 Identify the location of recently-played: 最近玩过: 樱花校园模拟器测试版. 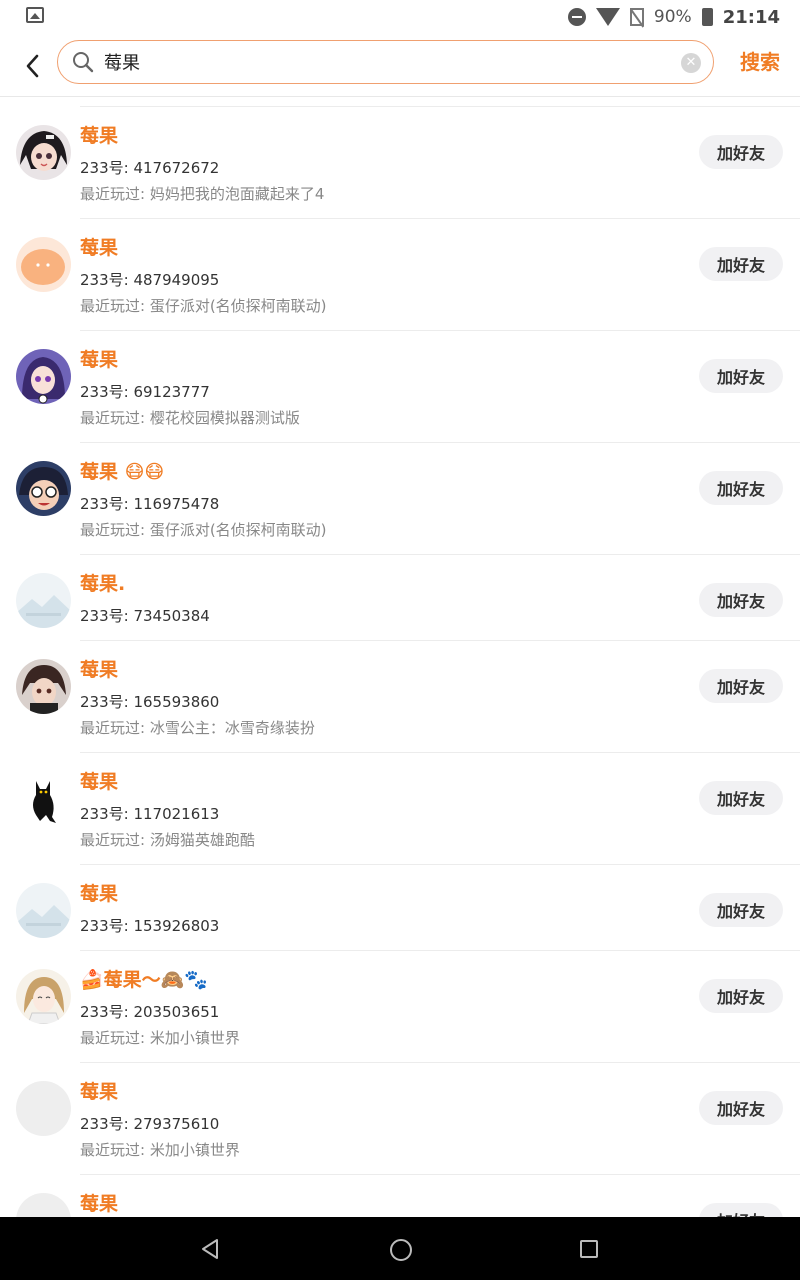
(190, 418).